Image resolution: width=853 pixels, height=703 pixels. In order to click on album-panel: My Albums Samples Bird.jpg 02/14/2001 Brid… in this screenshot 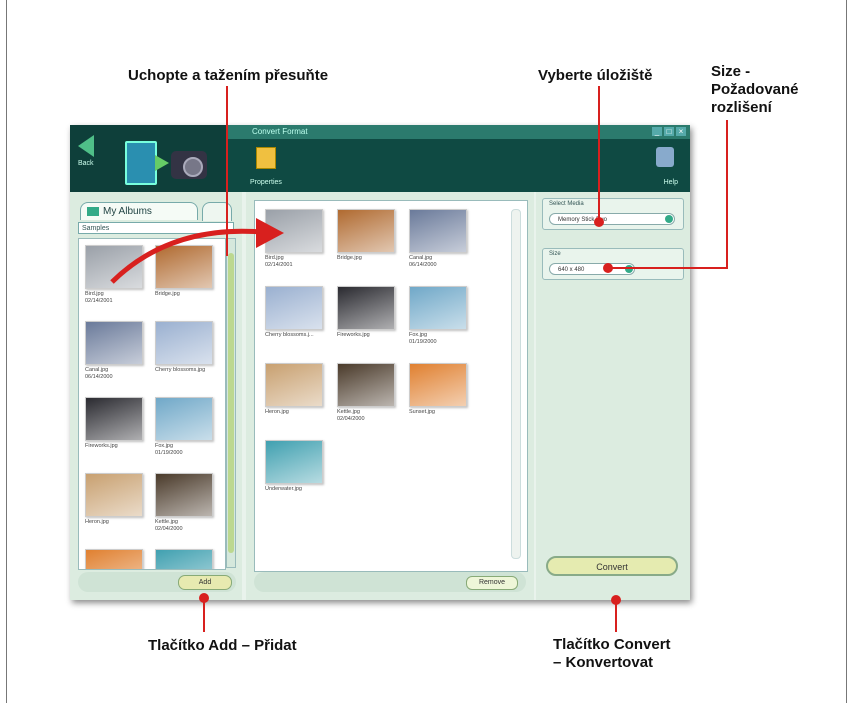, I will do `click(156, 396)`.